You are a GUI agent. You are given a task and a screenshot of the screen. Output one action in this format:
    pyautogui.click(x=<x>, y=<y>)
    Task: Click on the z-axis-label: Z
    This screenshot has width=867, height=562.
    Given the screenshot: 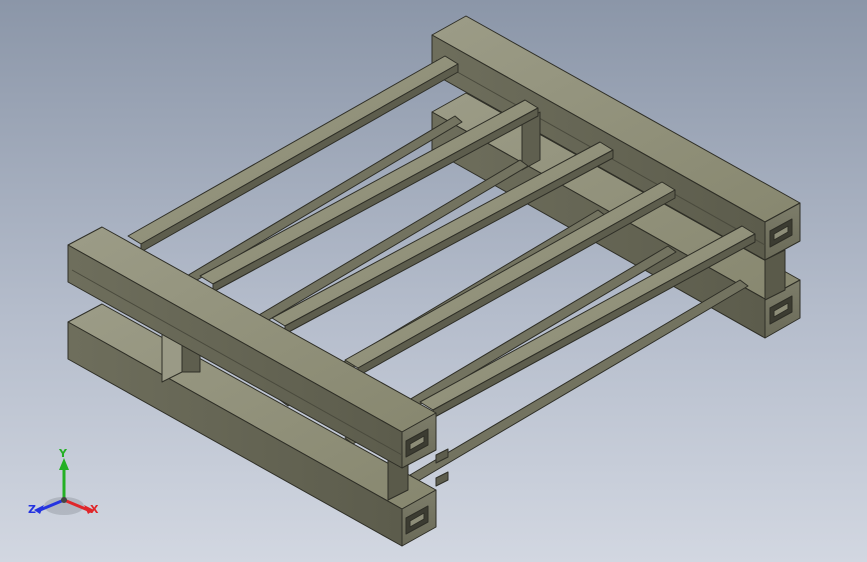 What is the action you would take?
    pyautogui.click(x=32, y=509)
    